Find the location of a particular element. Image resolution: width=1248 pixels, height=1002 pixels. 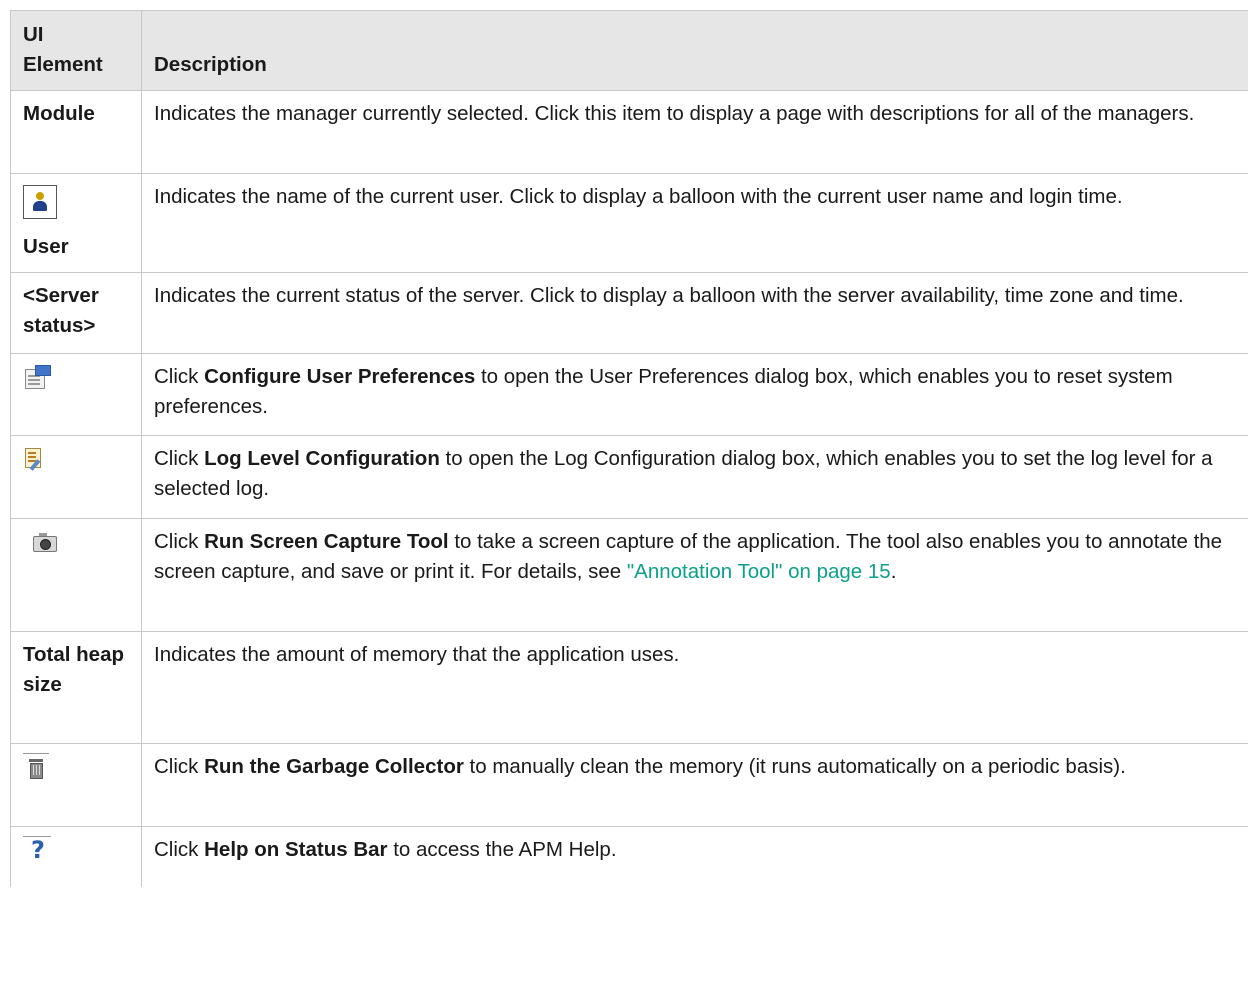

garbage-collector-name: Run the Garbage Collector is located at coordinates (334, 766).